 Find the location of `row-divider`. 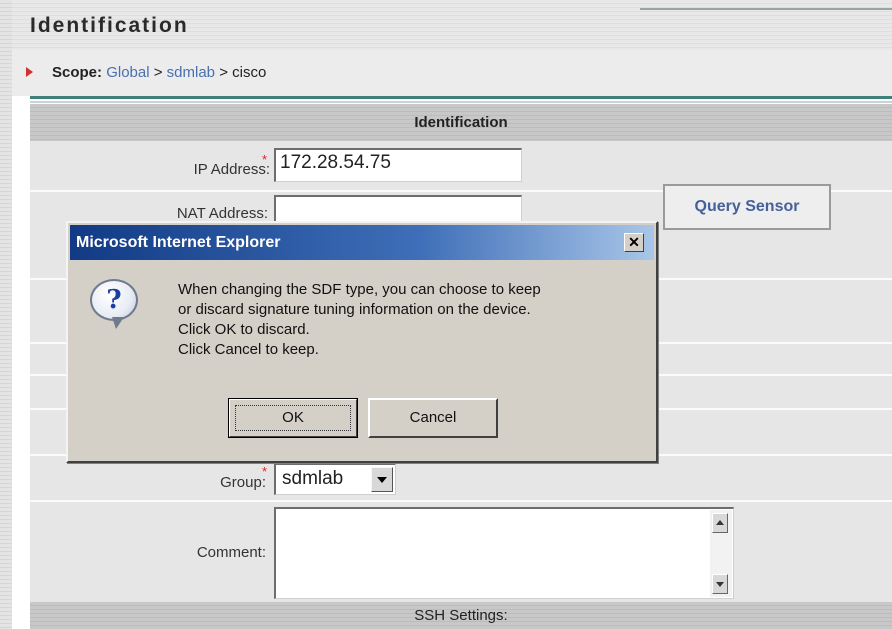

row-divider is located at coordinates (461, 501).